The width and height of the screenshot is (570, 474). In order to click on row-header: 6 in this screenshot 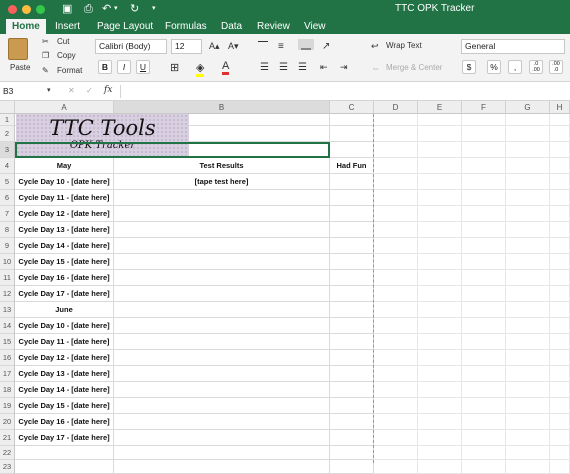, I will do `click(7, 198)`.